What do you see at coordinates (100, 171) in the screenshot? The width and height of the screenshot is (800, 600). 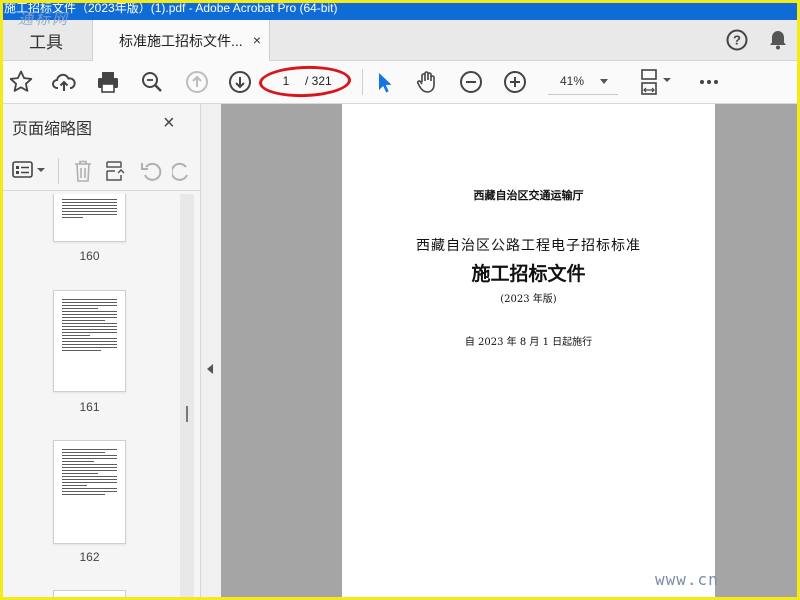 I see `panel-toolbar` at bounding box center [100, 171].